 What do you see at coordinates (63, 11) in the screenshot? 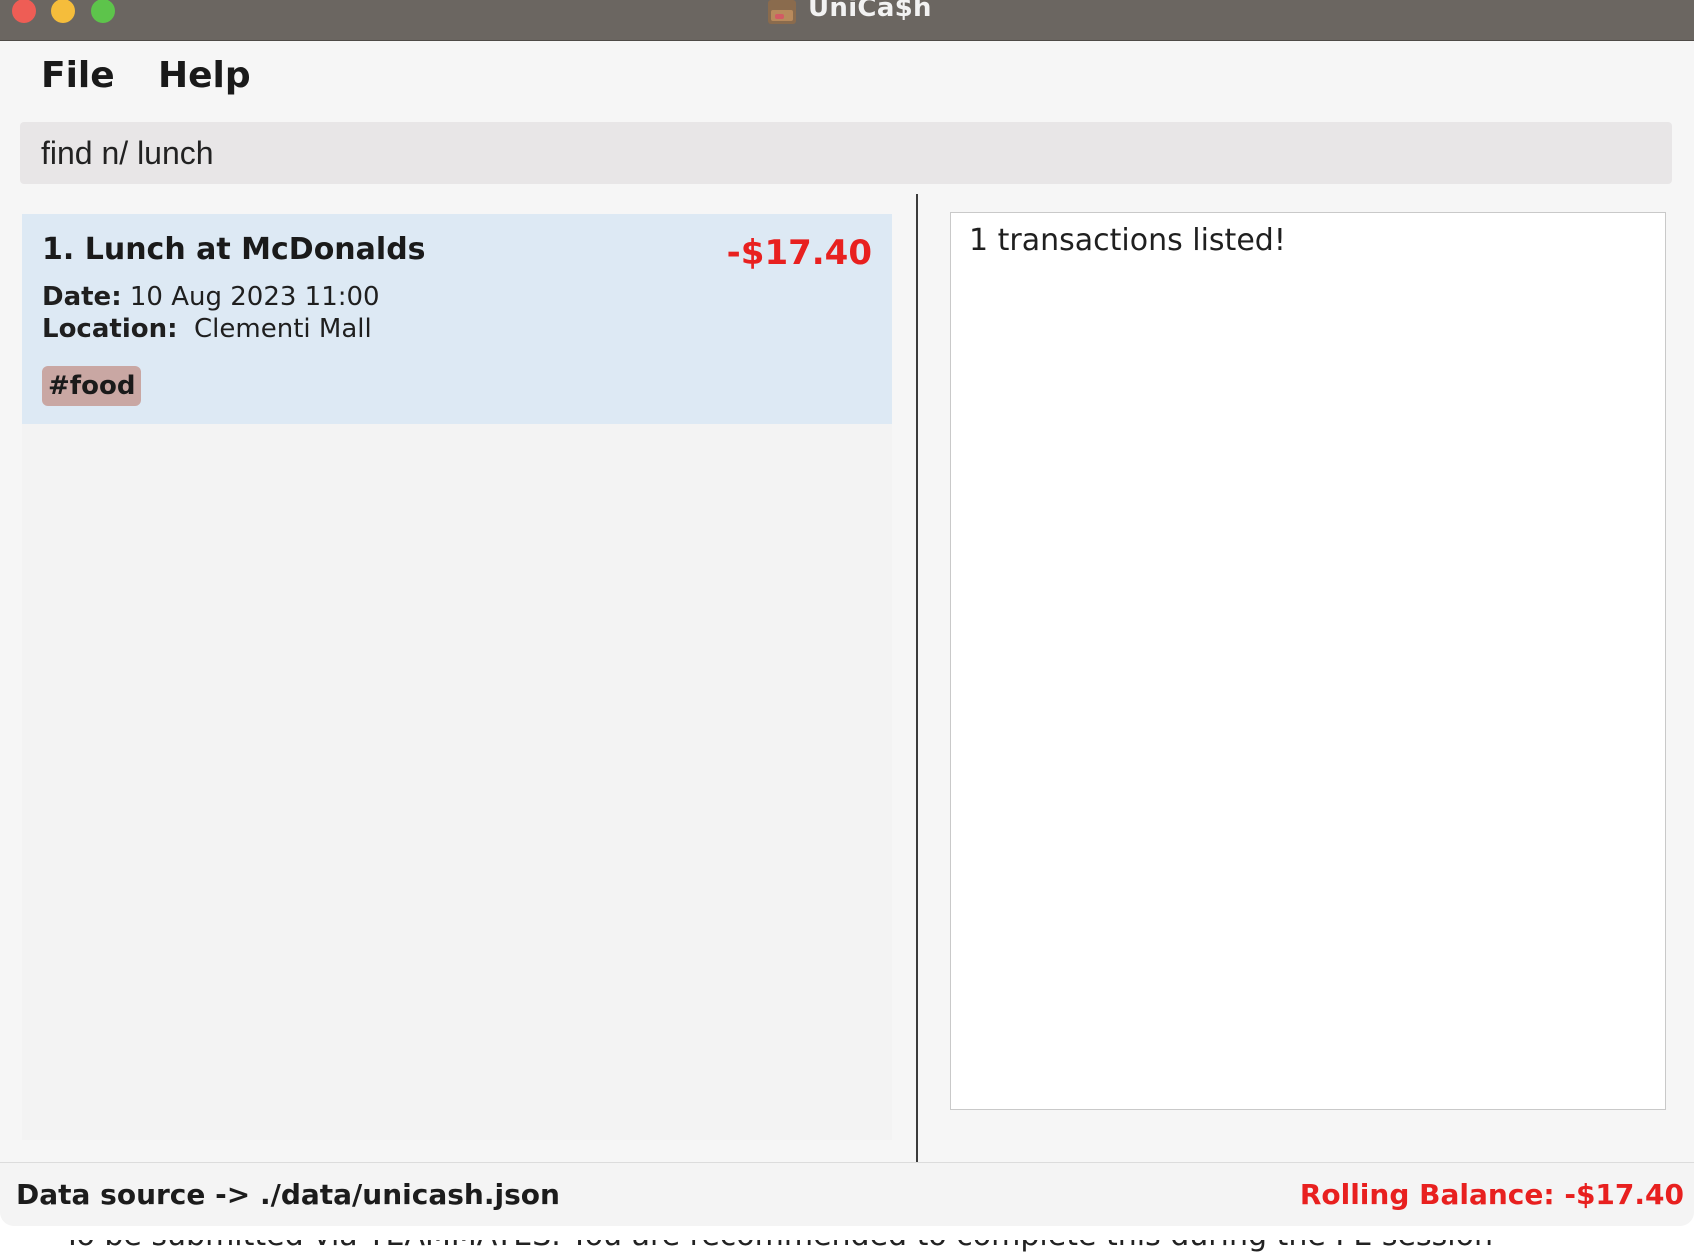
I see `minimize-window-button` at bounding box center [63, 11].